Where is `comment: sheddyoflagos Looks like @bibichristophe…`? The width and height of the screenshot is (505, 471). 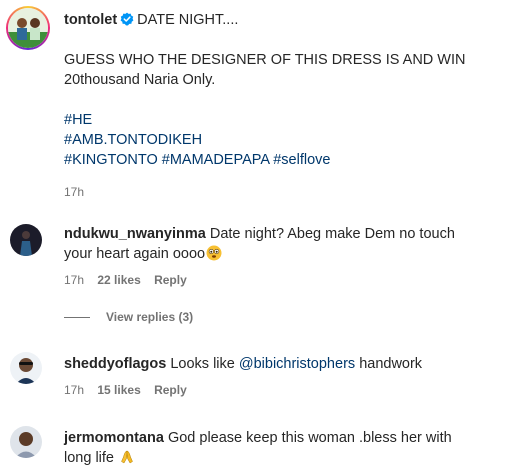
comment: sheddyoflagos Looks like @bibichristophe… is located at coordinates (274, 377).